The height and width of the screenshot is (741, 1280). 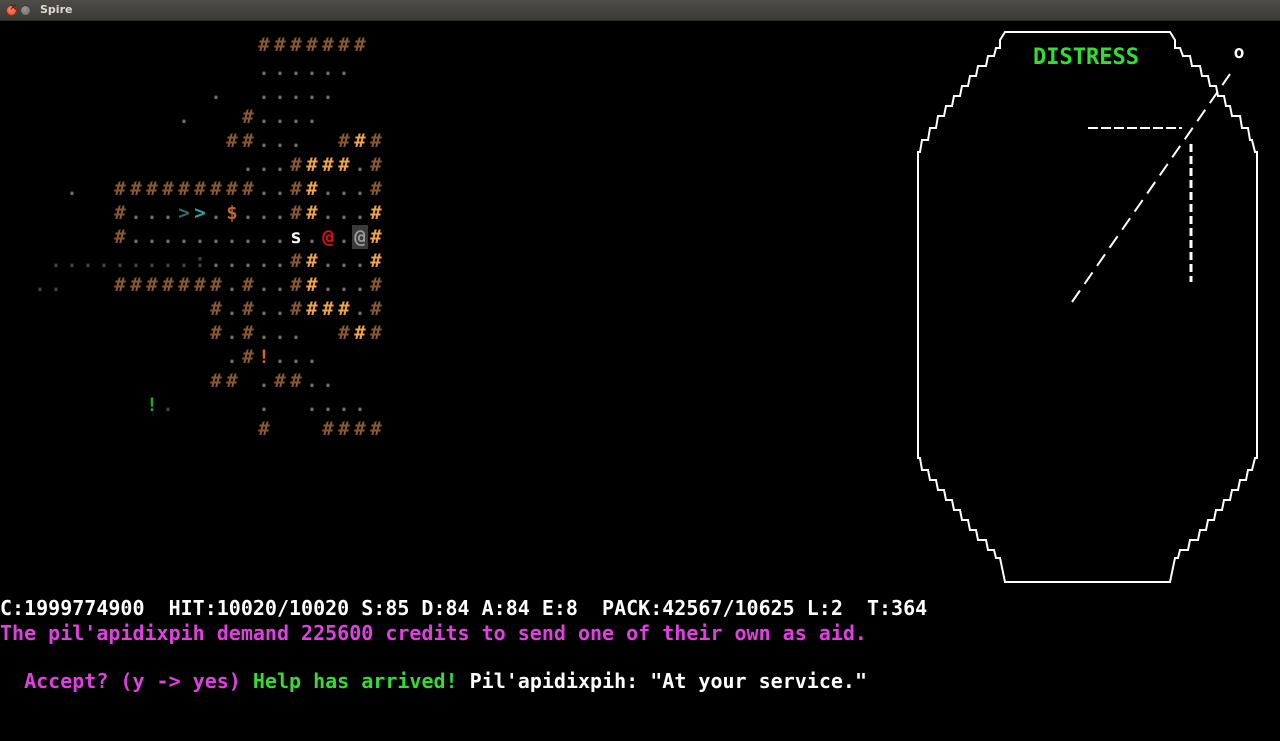 I want to click on accept-prompt: Accept? (y -> yes), so click(x=138, y=681).